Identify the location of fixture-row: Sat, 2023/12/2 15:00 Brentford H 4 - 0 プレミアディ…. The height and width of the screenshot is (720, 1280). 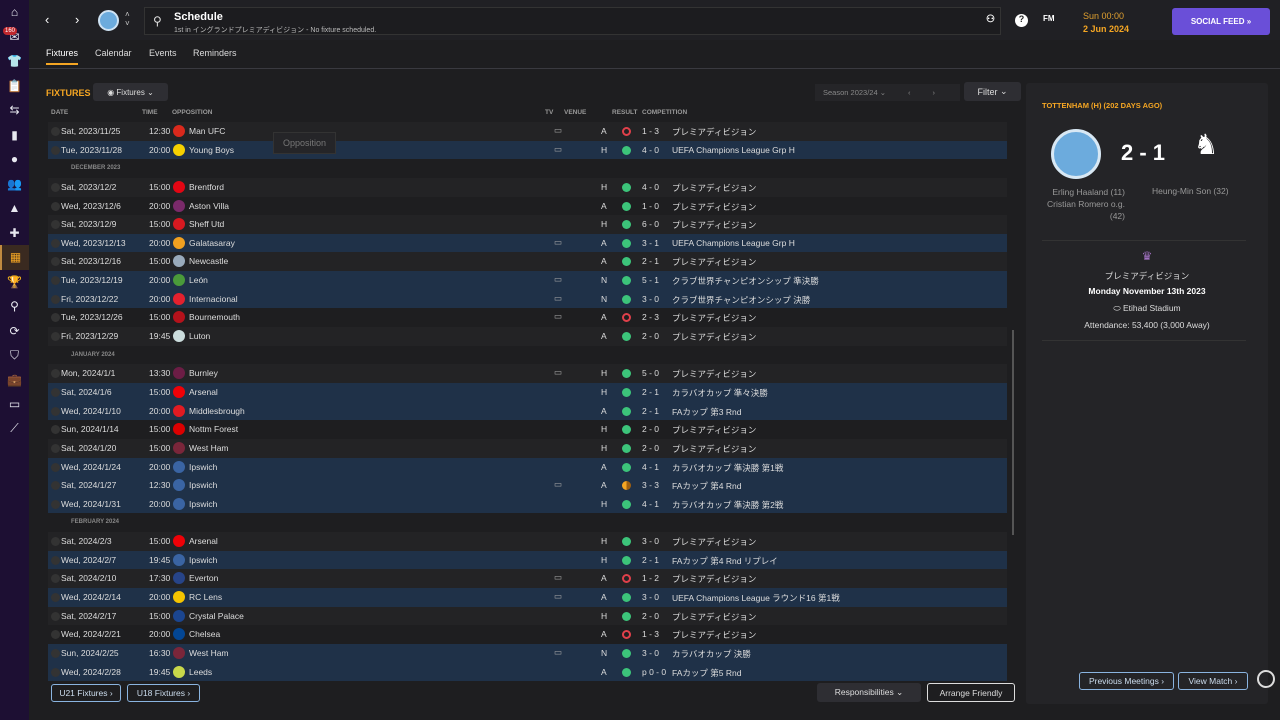
(527, 187).